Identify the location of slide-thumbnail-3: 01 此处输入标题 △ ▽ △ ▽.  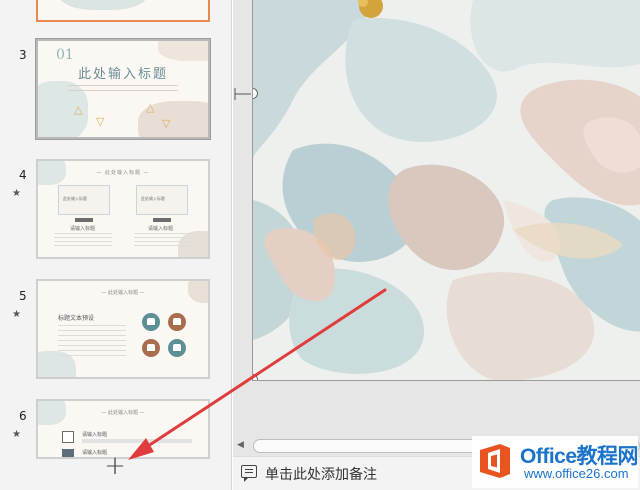
(123, 89).